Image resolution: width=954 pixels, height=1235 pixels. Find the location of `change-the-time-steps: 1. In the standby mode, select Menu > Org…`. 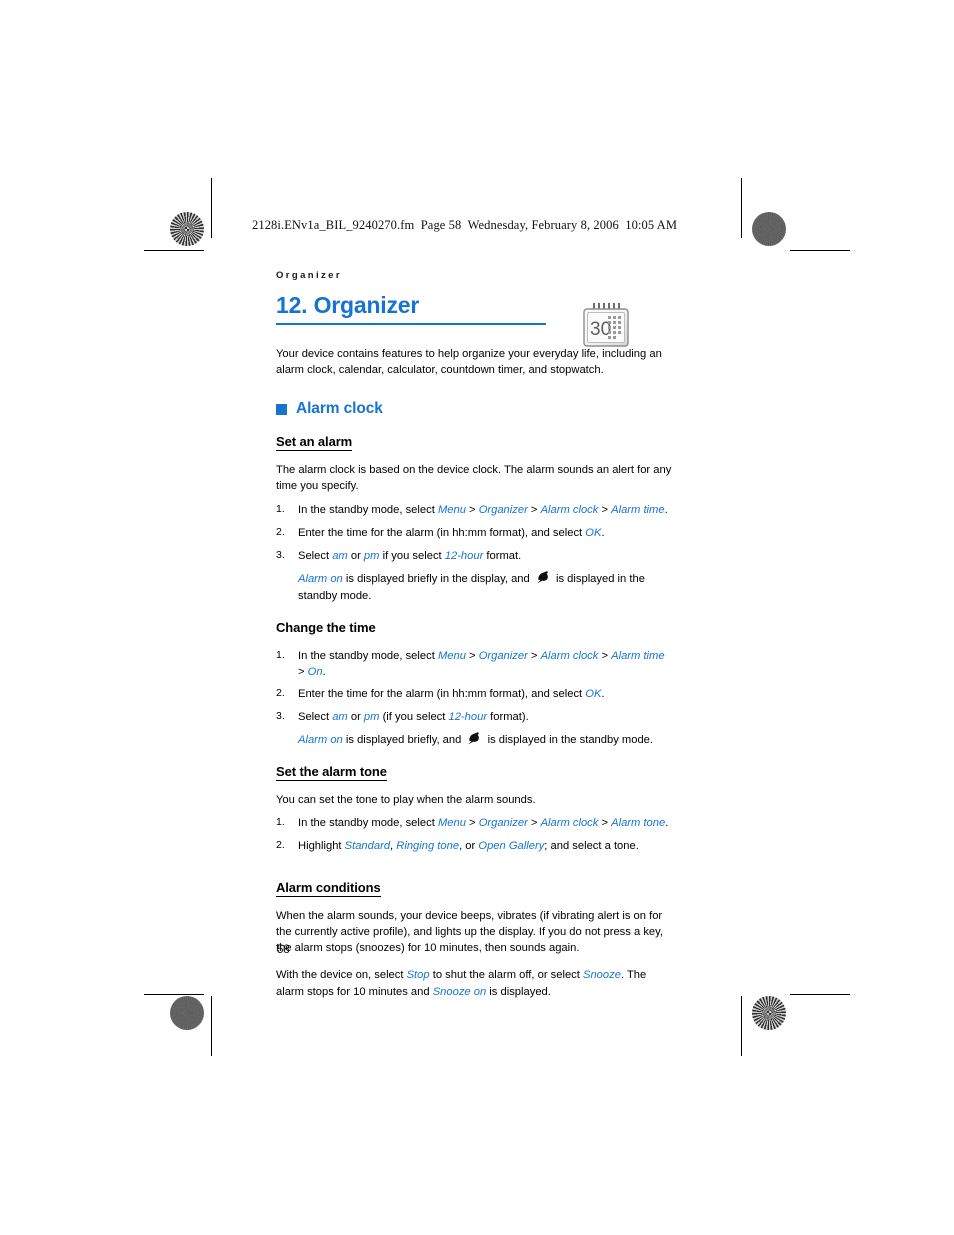

change-the-time-steps: 1. In the standby mode, select Menu > Org… is located at coordinates (474, 686).